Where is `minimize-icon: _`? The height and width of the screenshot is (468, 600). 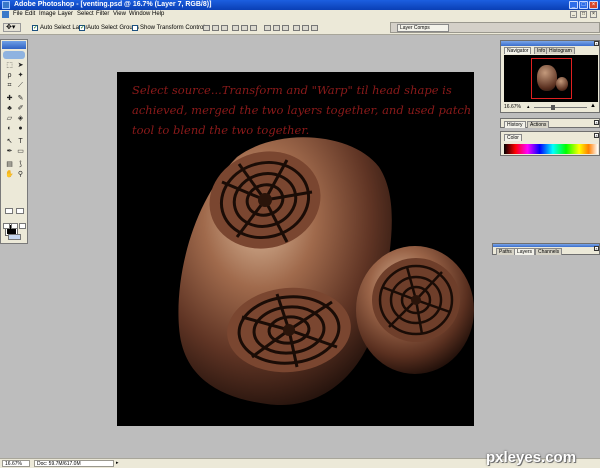
minimize-icon: _ is located at coordinates (573, 5).